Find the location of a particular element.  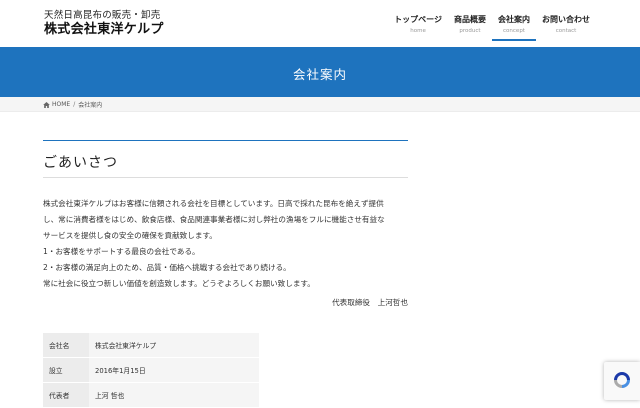

nav-label: トップページ is located at coordinates (418, 19).